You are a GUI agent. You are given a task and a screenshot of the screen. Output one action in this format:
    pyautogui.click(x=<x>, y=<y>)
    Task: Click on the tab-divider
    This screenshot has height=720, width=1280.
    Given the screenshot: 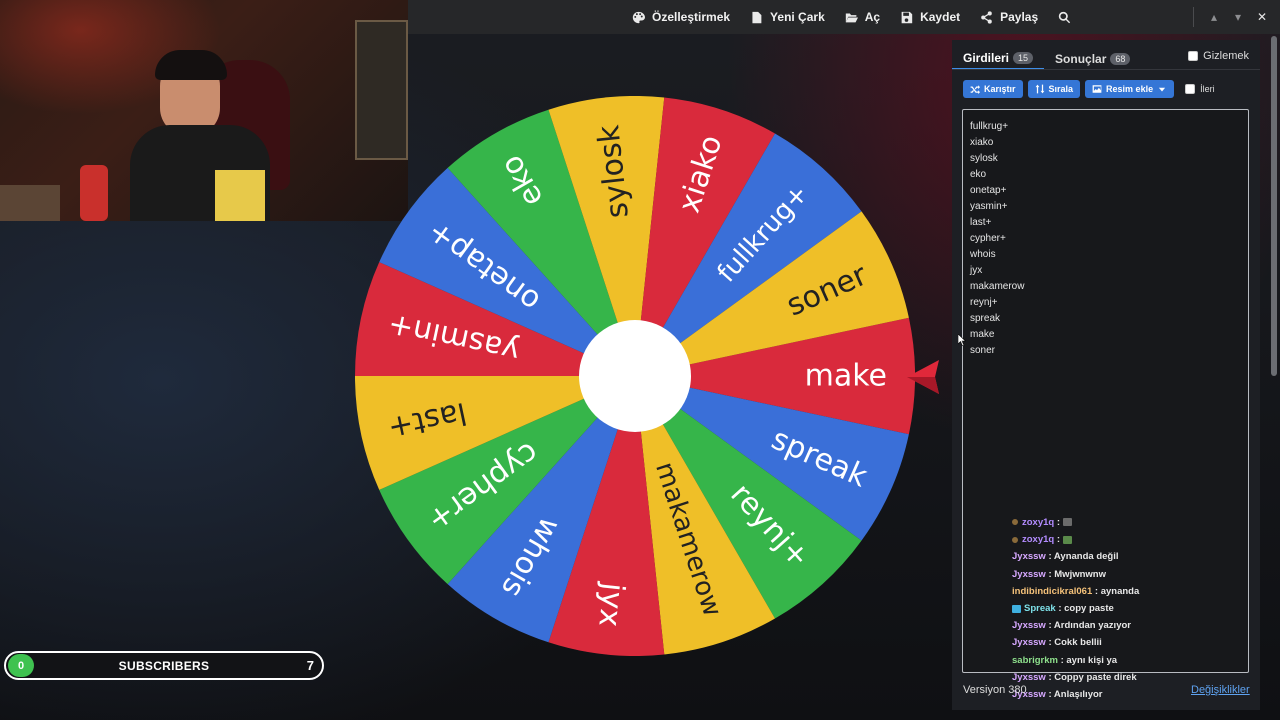 What is the action you would take?
    pyautogui.click(x=1106, y=69)
    